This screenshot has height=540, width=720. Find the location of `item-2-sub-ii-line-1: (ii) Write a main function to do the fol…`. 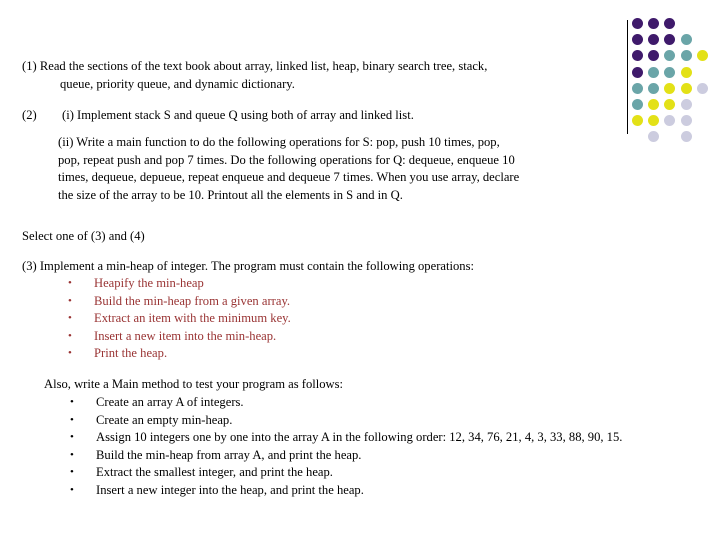

item-2-sub-ii-line-1: (ii) Write a main function to do the fol… is located at coordinates (279, 142).